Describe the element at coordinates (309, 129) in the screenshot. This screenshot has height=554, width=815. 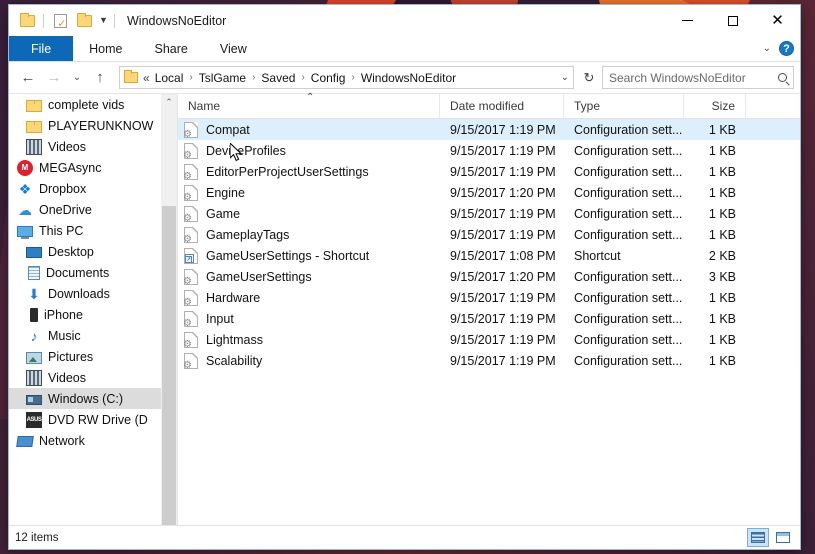
I see `file-name-cell: Compat` at that location.